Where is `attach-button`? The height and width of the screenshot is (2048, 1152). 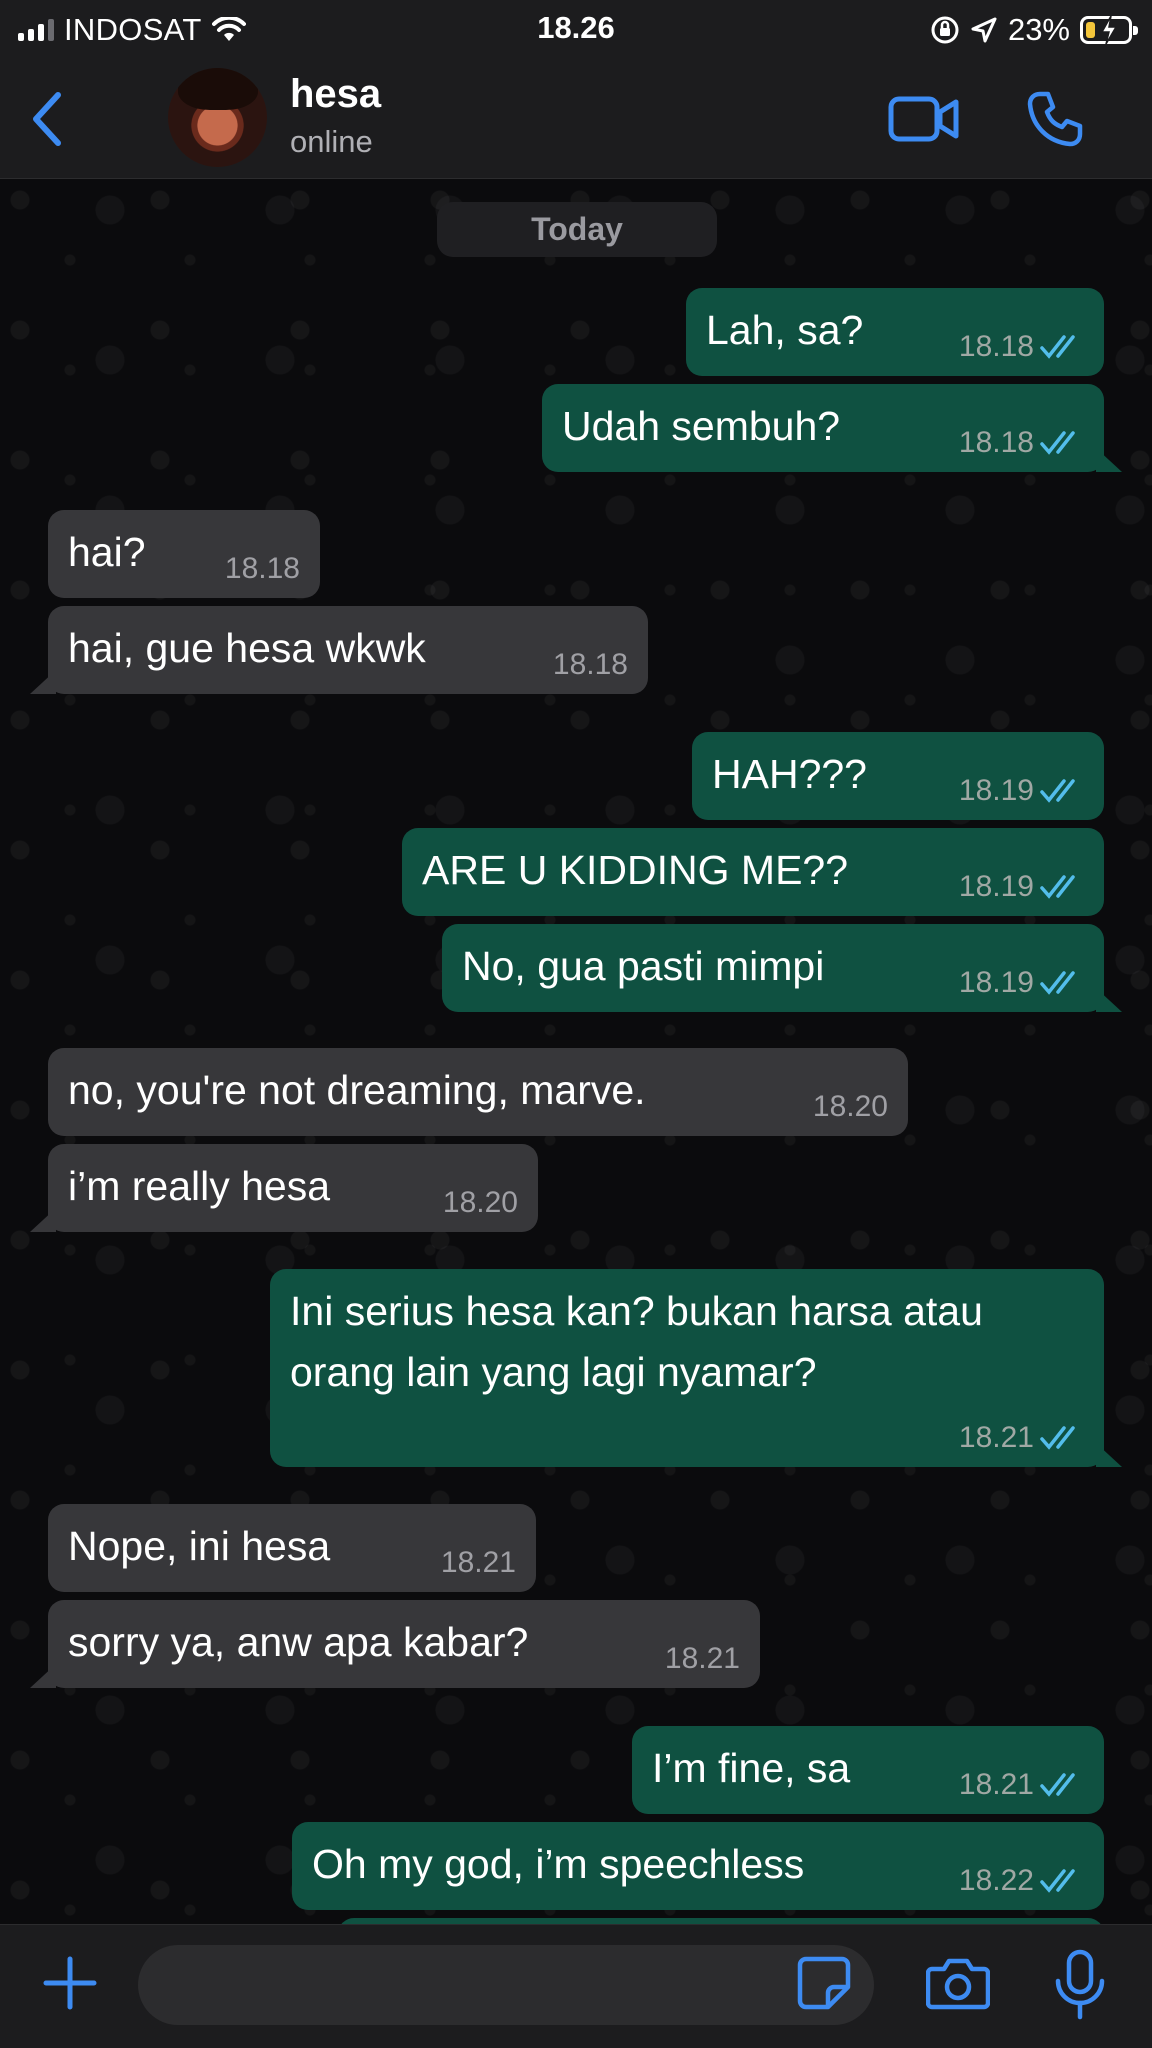 attach-button is located at coordinates (70, 1983).